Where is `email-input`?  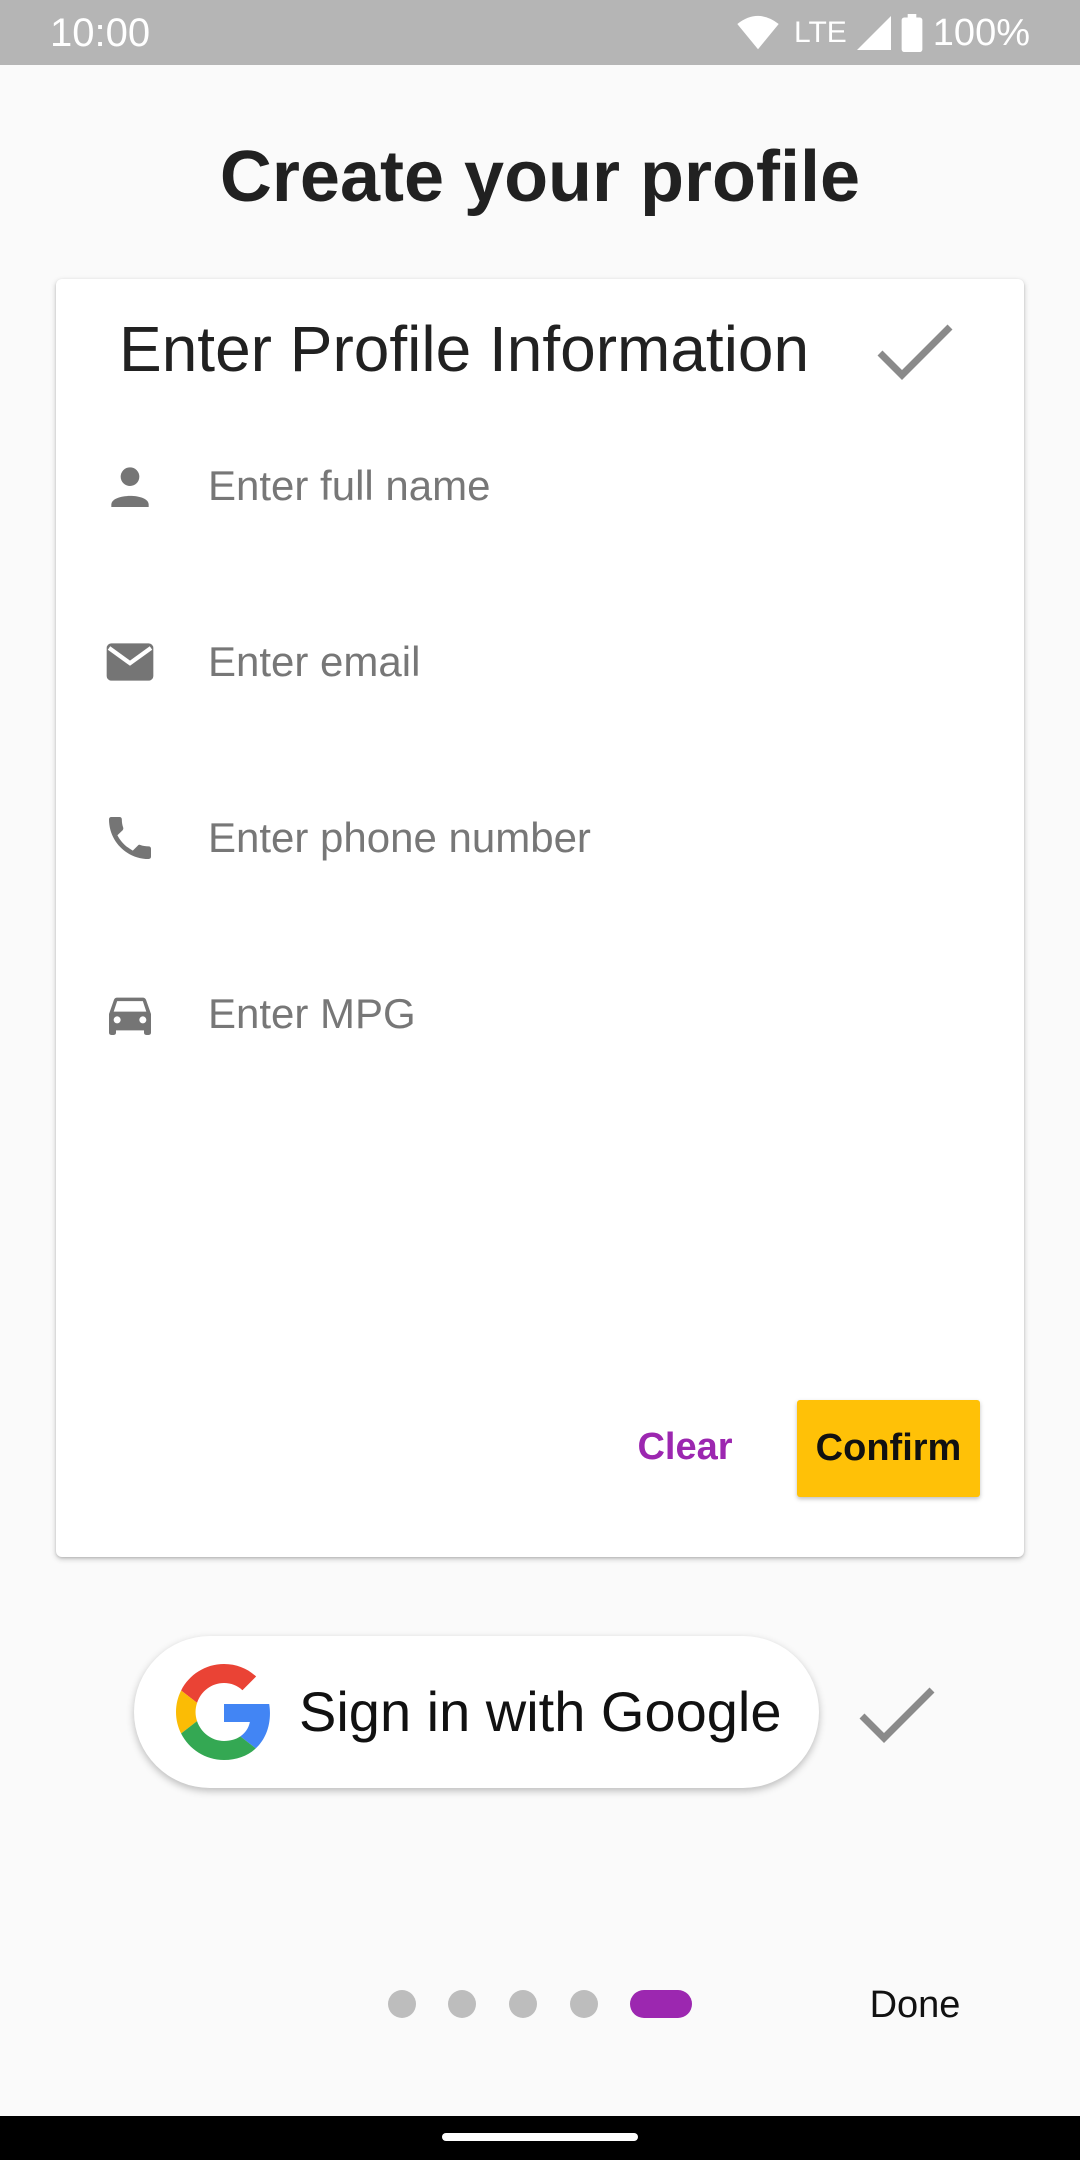 email-input is located at coordinates (588, 662).